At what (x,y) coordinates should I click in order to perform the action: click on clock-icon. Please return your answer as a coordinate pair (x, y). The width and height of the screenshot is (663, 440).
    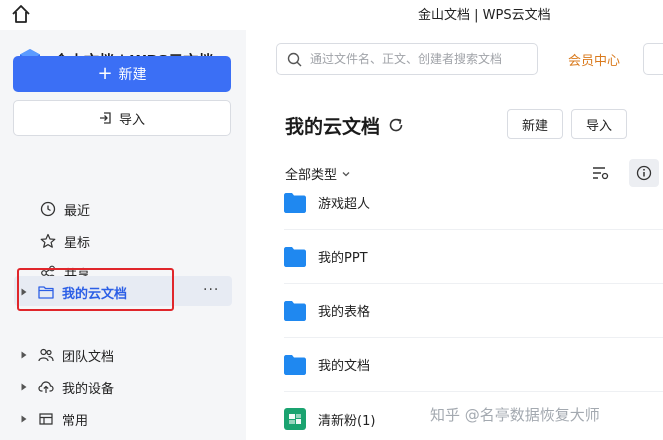
    Looking at the image, I should click on (48, 209).